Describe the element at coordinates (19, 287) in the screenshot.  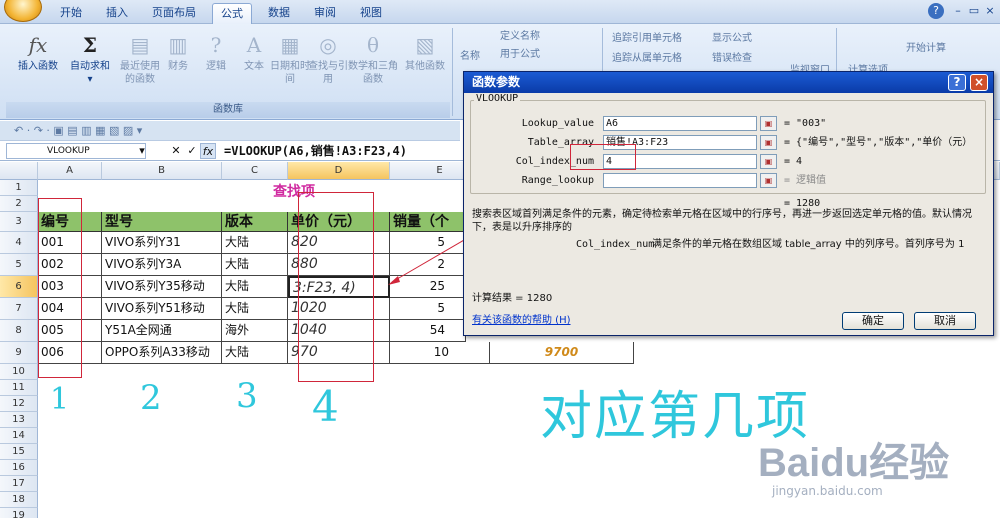
I see `row-header: 6` at that location.